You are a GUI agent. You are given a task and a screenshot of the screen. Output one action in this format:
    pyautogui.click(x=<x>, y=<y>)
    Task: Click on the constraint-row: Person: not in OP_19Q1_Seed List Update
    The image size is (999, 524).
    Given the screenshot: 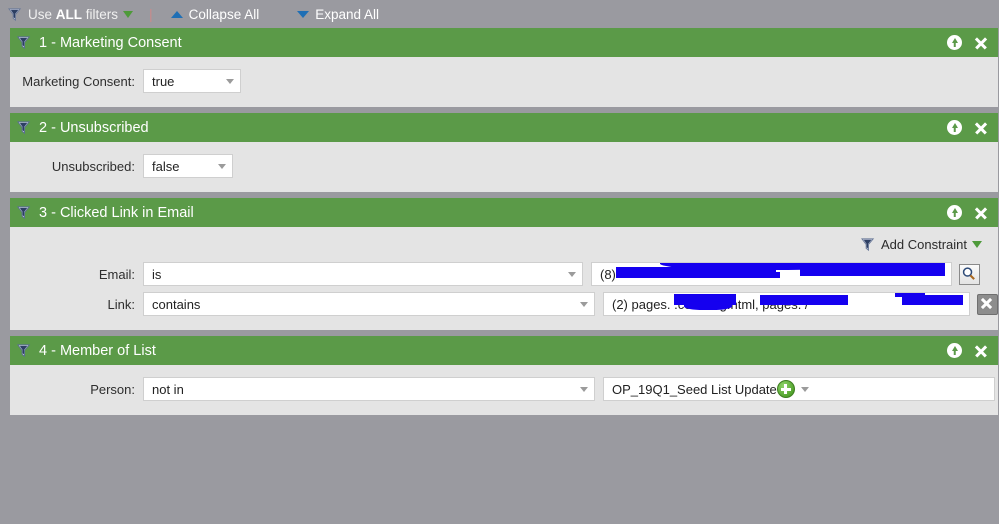 What is the action you would take?
    pyautogui.click(x=504, y=389)
    